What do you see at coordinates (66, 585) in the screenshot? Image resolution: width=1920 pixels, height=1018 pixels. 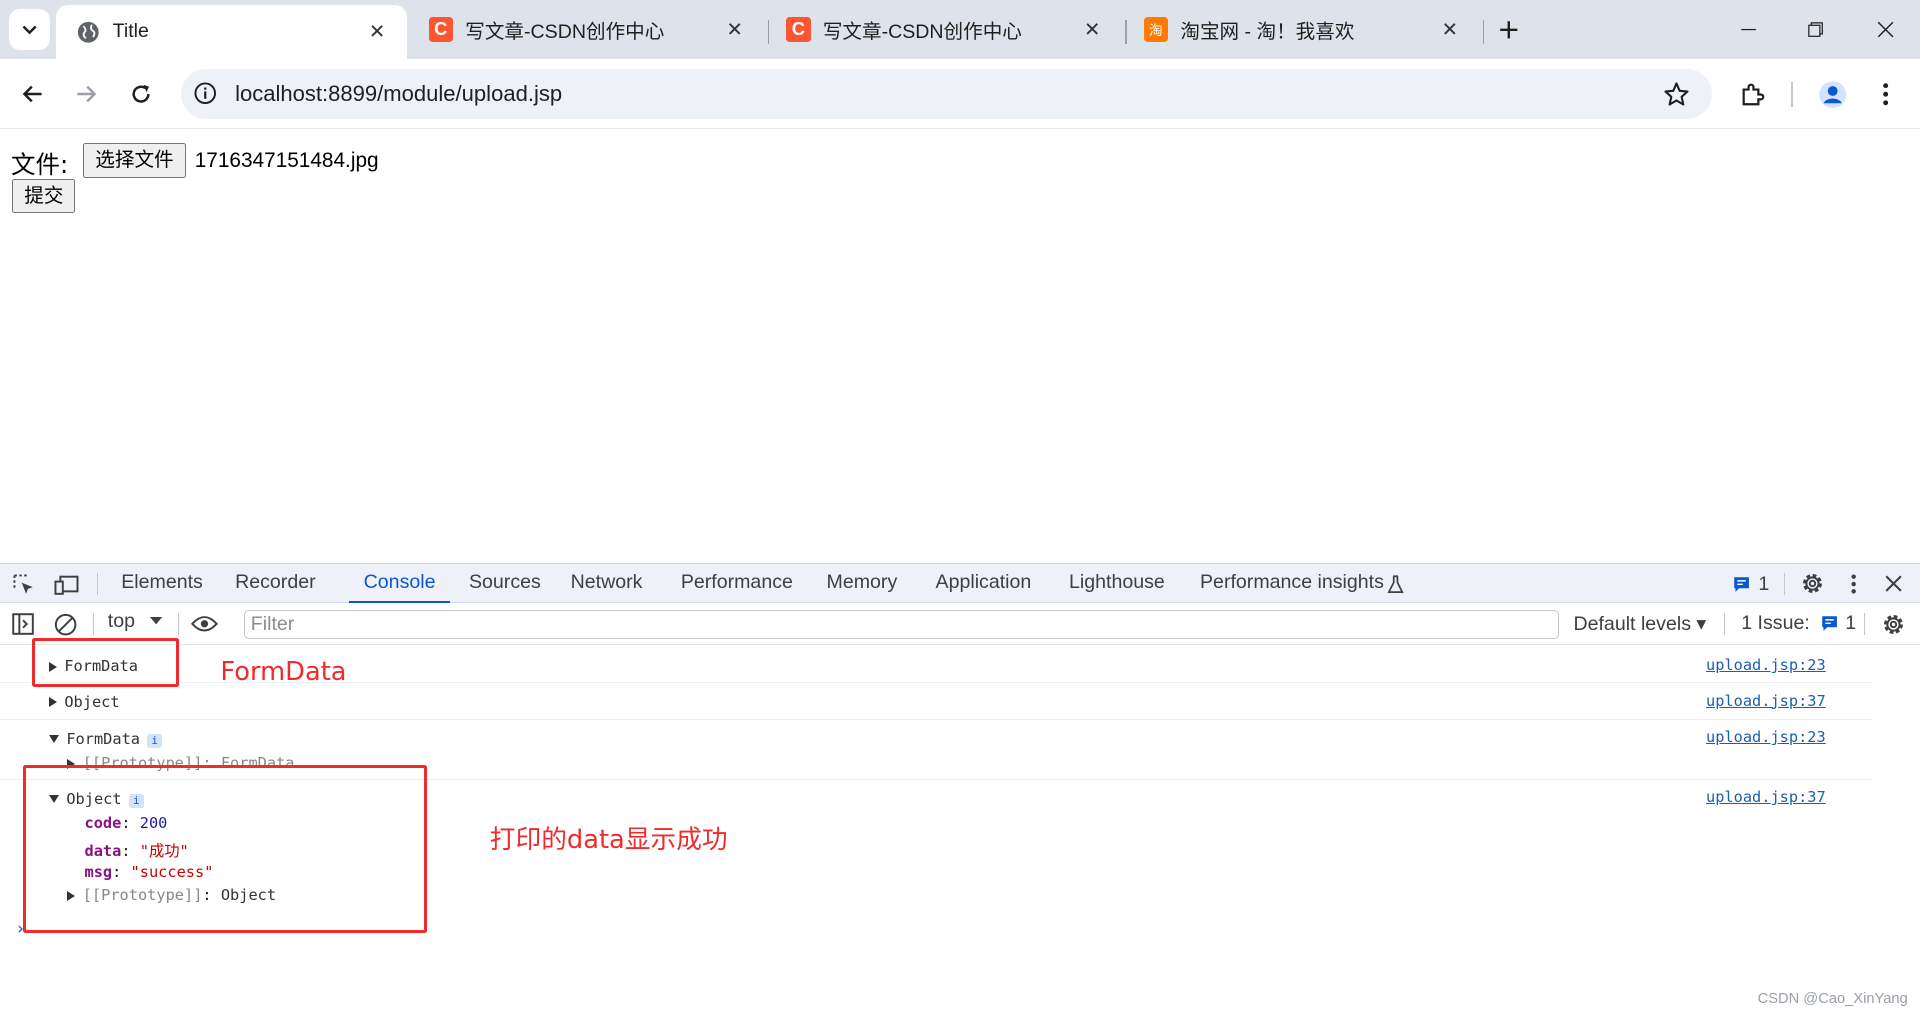 I see `device-toggle-icon` at bounding box center [66, 585].